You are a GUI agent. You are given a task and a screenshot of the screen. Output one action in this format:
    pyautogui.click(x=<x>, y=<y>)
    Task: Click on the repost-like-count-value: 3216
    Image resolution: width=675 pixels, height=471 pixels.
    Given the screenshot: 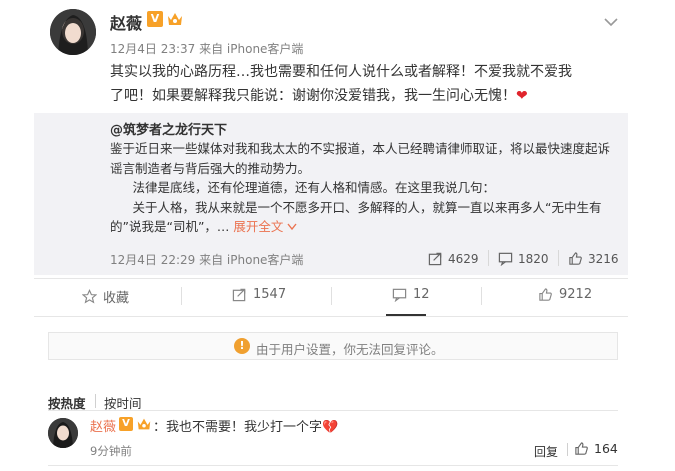 What is the action you would take?
    pyautogui.click(x=603, y=258)
    